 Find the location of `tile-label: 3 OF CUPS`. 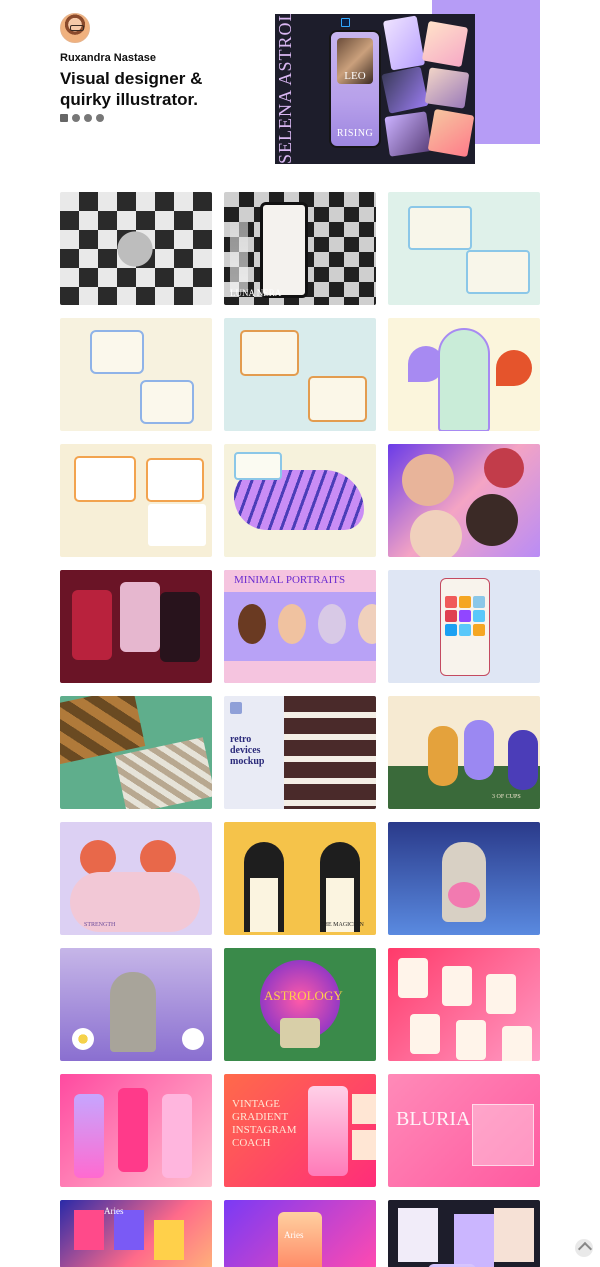

tile-label: 3 OF CUPS is located at coordinates (506, 797).